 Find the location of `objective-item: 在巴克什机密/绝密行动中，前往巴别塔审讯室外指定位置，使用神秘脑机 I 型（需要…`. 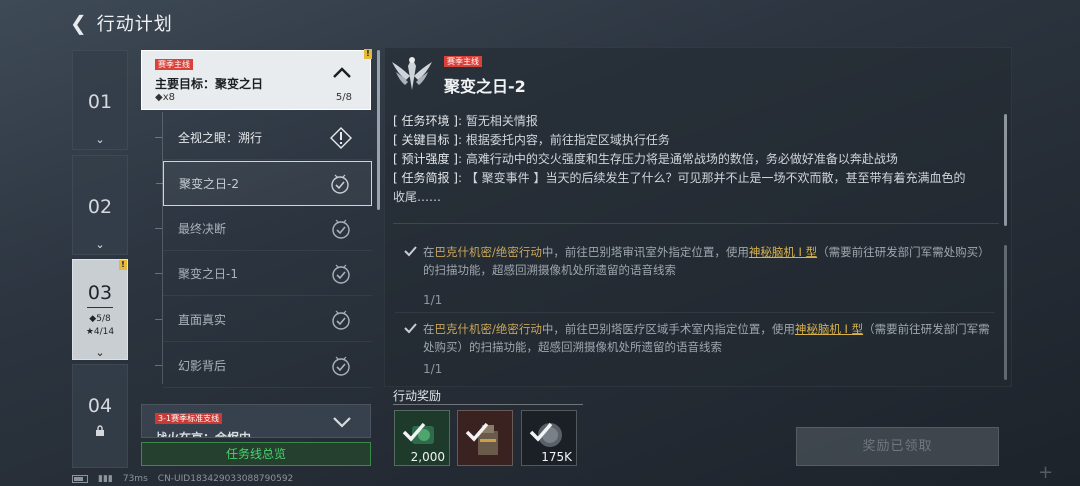

objective-item: 在巴克什机密/绝密行动中，前往巴别塔审讯室外指定位置，使用神秘脑机 I 型（需要… is located at coordinates (700, 276).